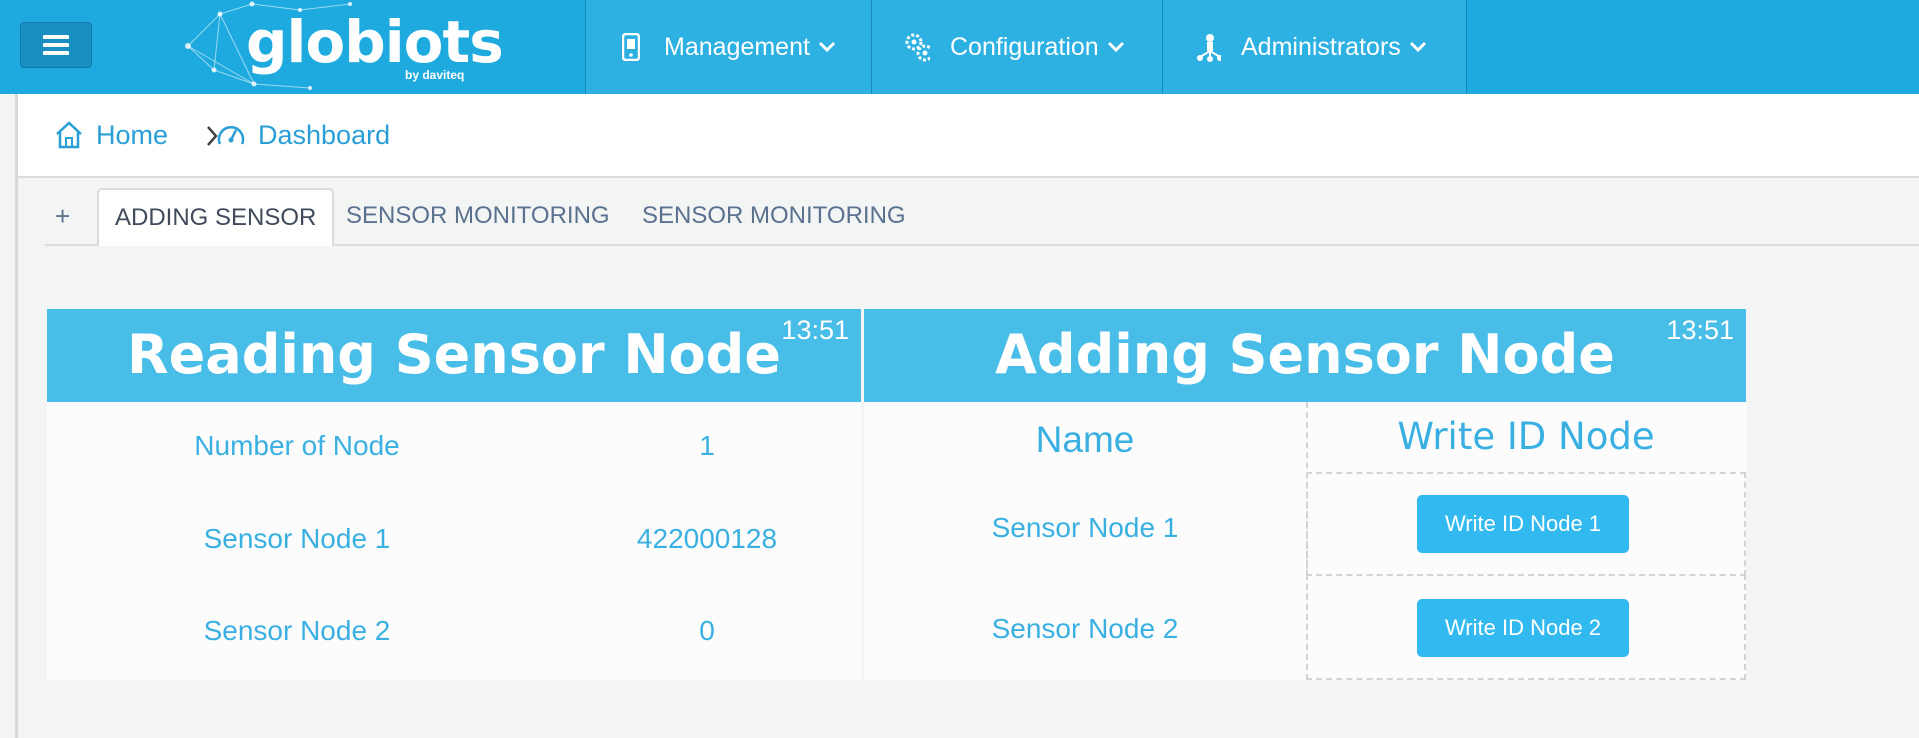 The height and width of the screenshot is (738, 1919). What do you see at coordinates (917, 47) in the screenshot?
I see `gears-icon` at bounding box center [917, 47].